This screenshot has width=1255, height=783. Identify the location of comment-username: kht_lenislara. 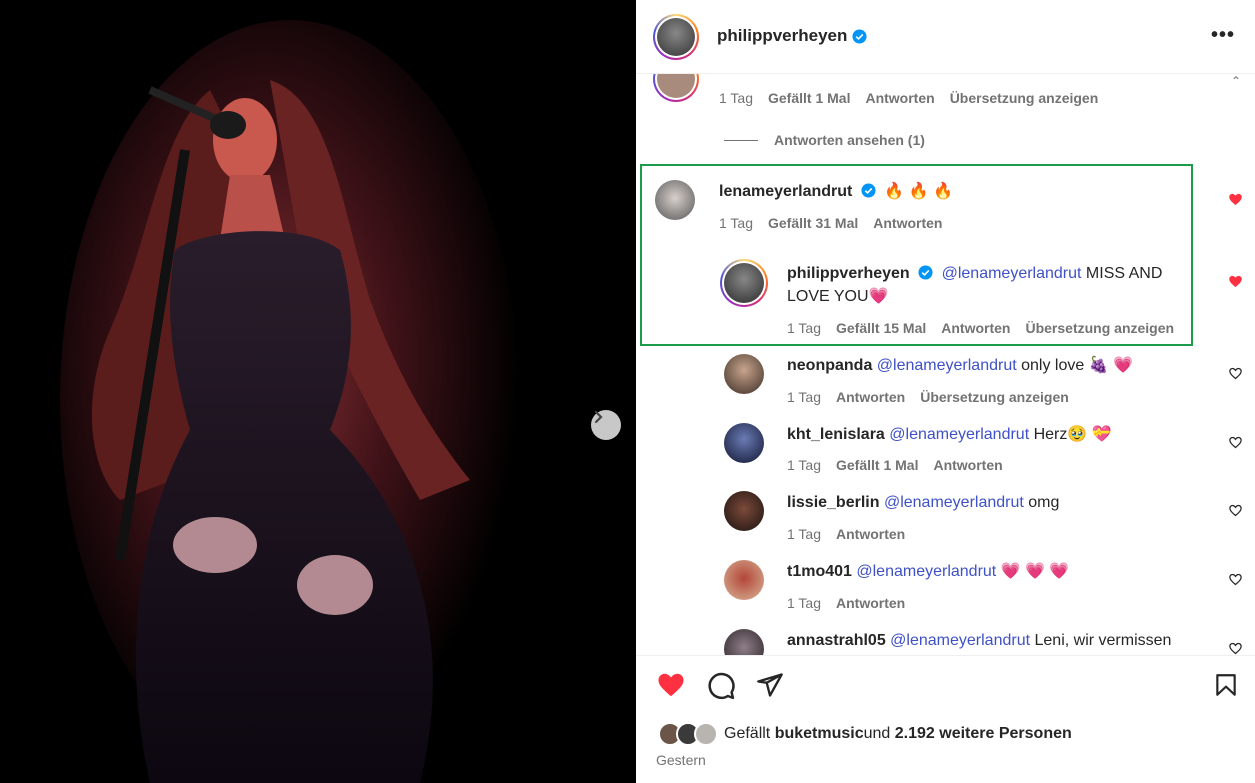
(836, 434).